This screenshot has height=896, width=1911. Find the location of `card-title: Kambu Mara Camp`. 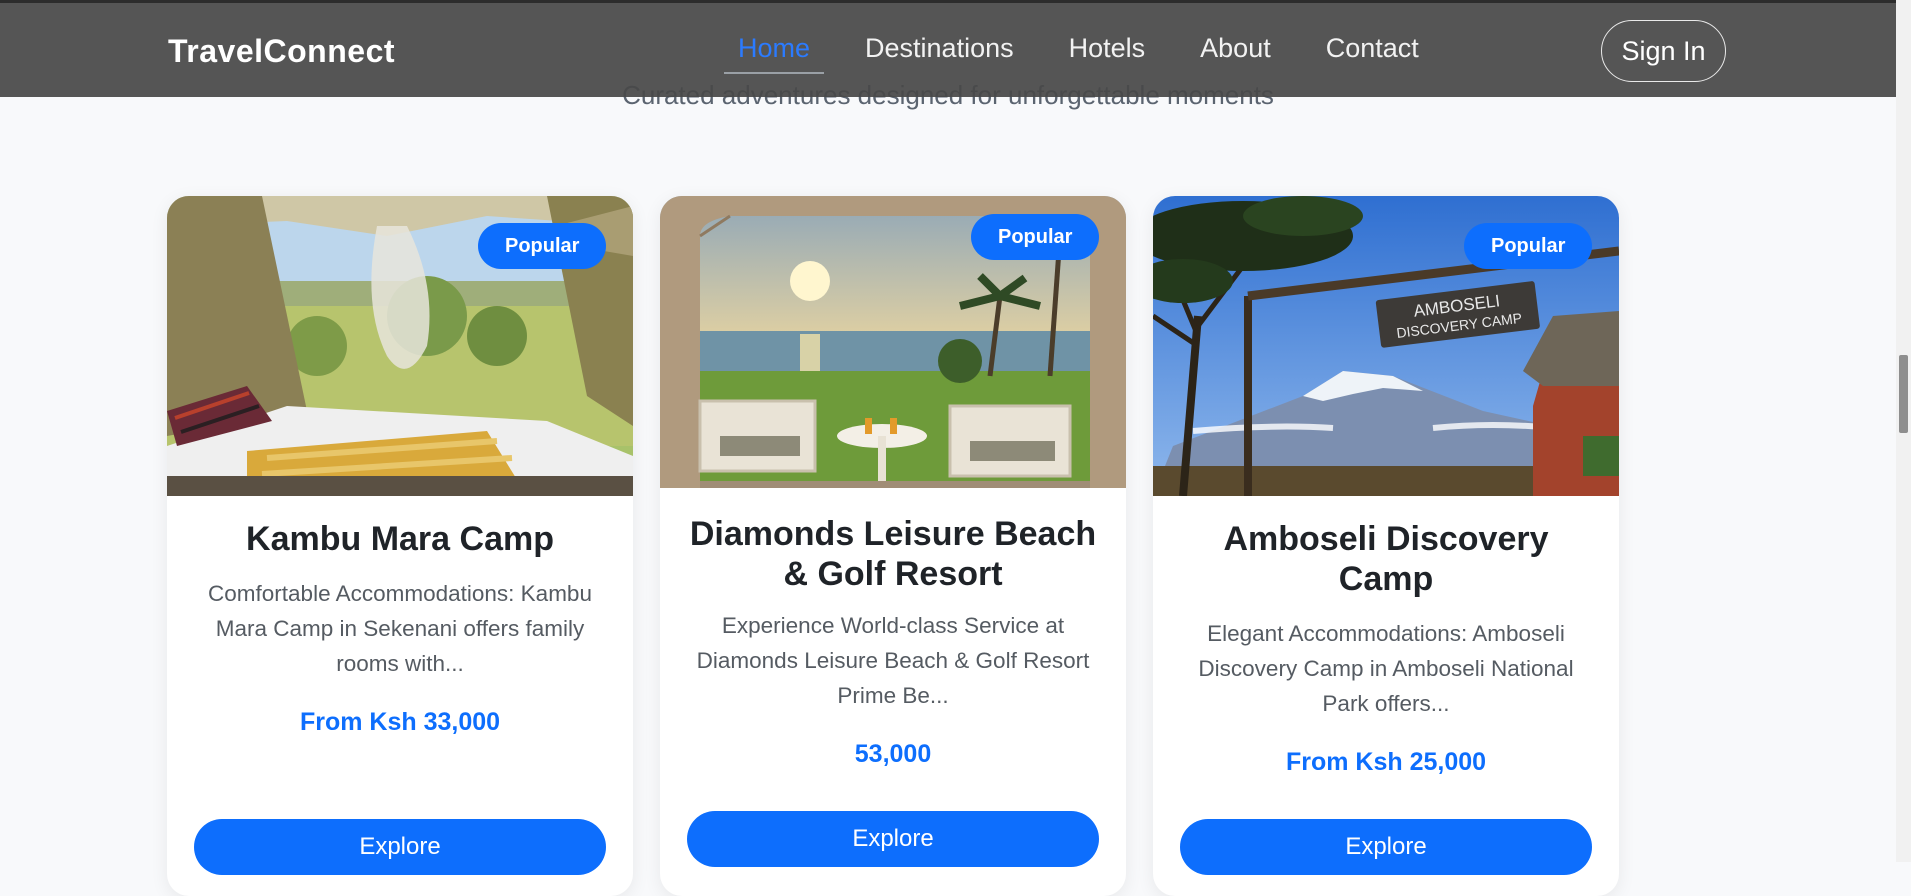

card-title: Kambu Mara Camp is located at coordinates (400, 539).